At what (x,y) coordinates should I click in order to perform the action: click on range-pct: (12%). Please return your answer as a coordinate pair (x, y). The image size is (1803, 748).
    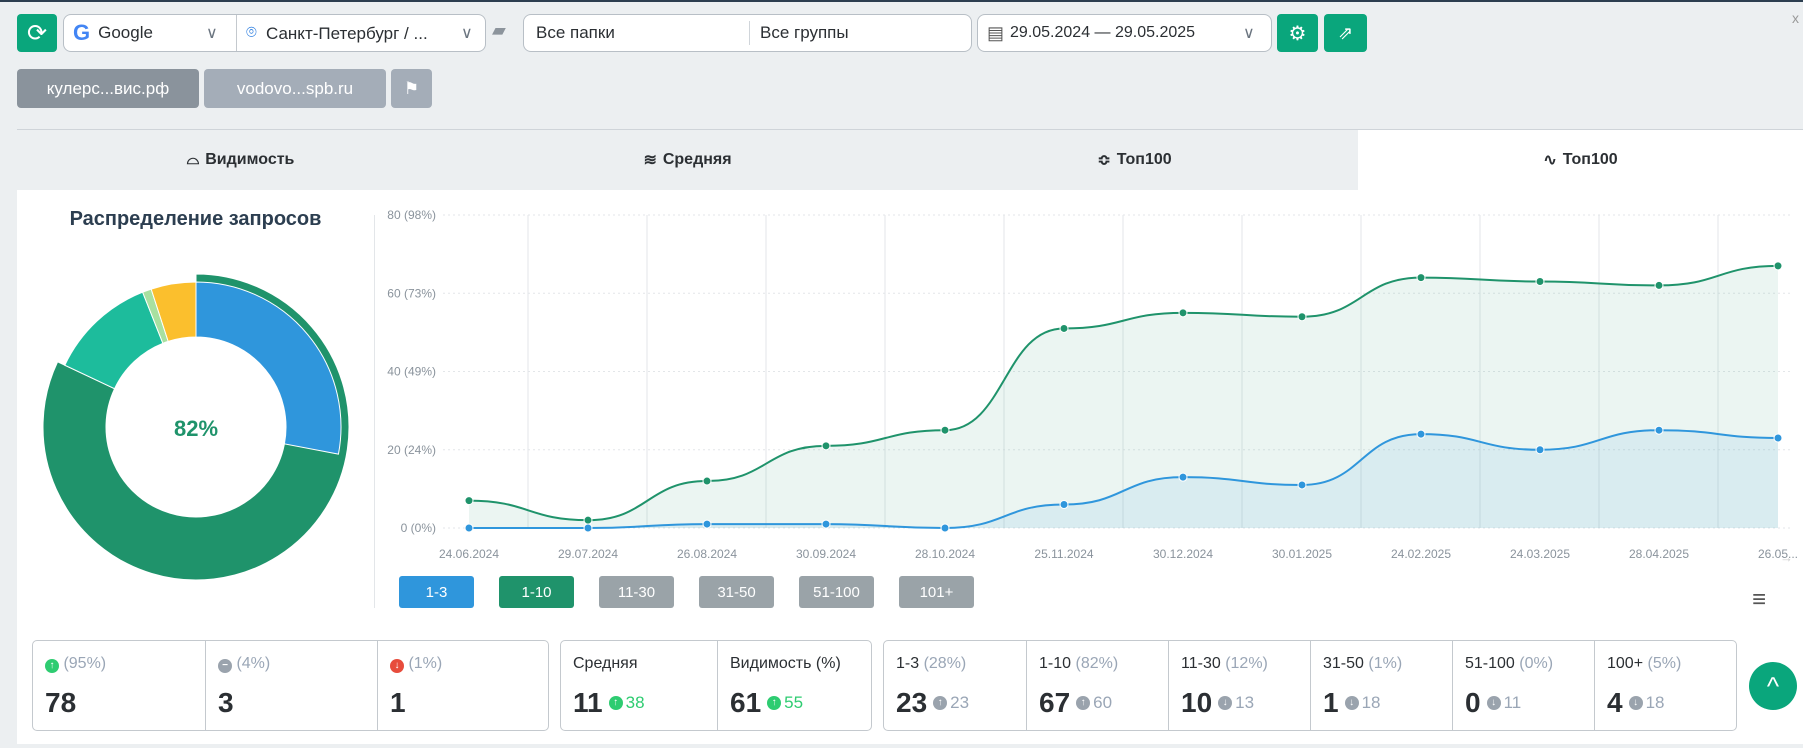
    Looking at the image, I should click on (1246, 663).